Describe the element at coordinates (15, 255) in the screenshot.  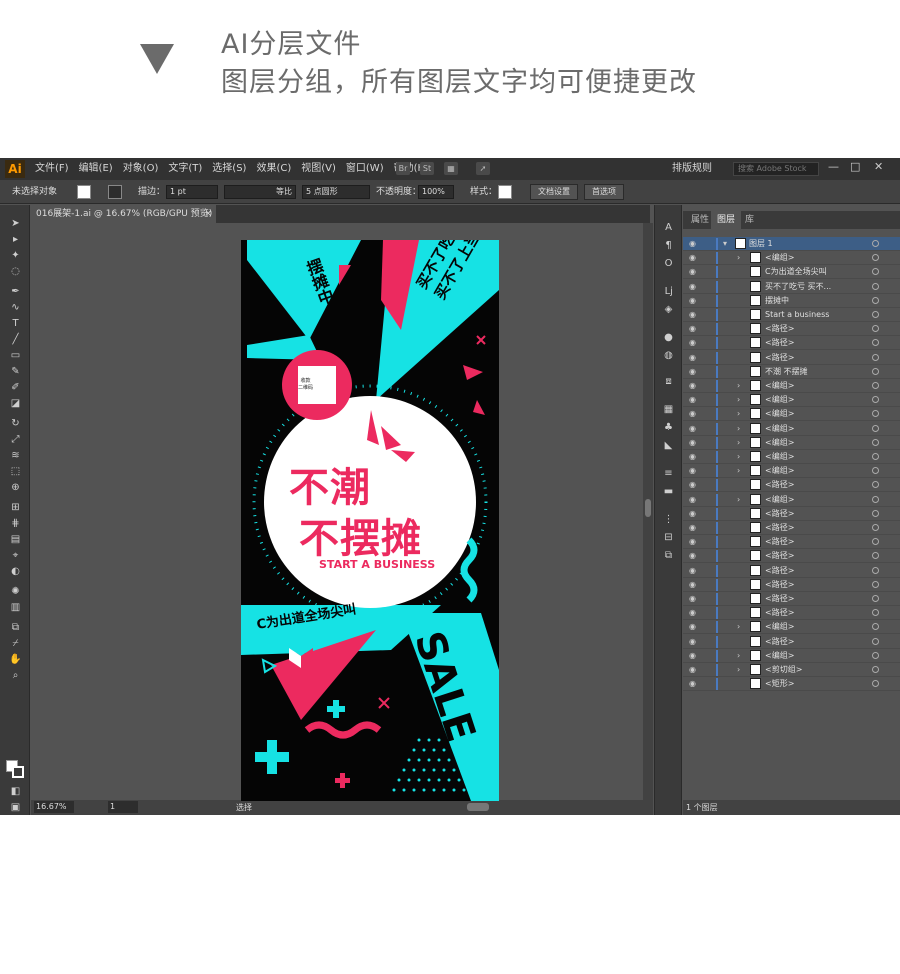
I see `magic-wand-icon: ✦` at that location.